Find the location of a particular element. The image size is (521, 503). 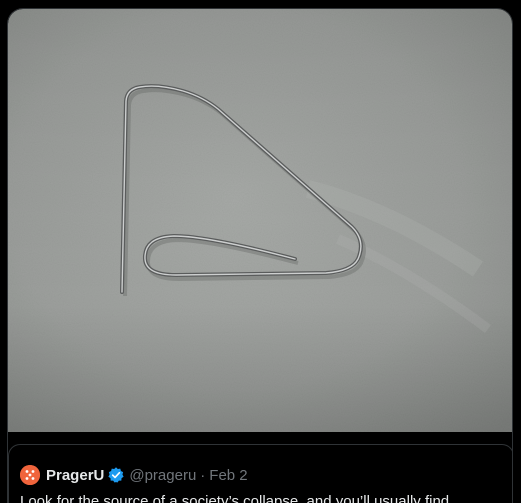

verified-badge-icon is located at coordinates (116, 475).